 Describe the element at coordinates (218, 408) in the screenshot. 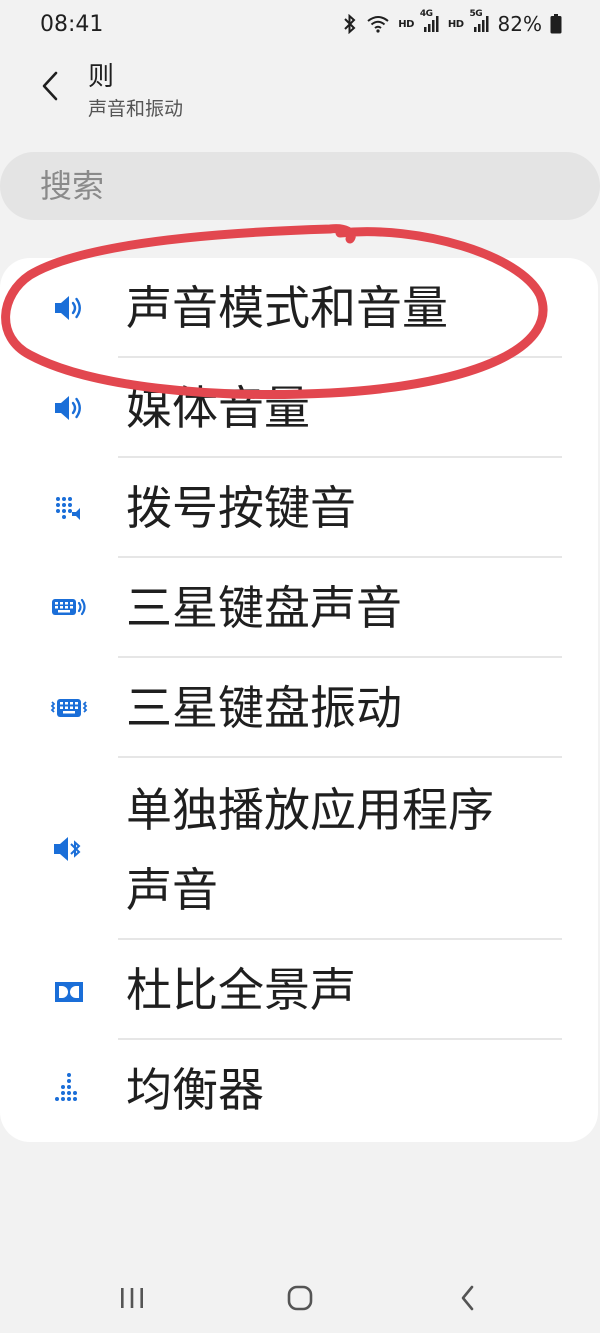

I see `item-label: 媒体音量` at that location.